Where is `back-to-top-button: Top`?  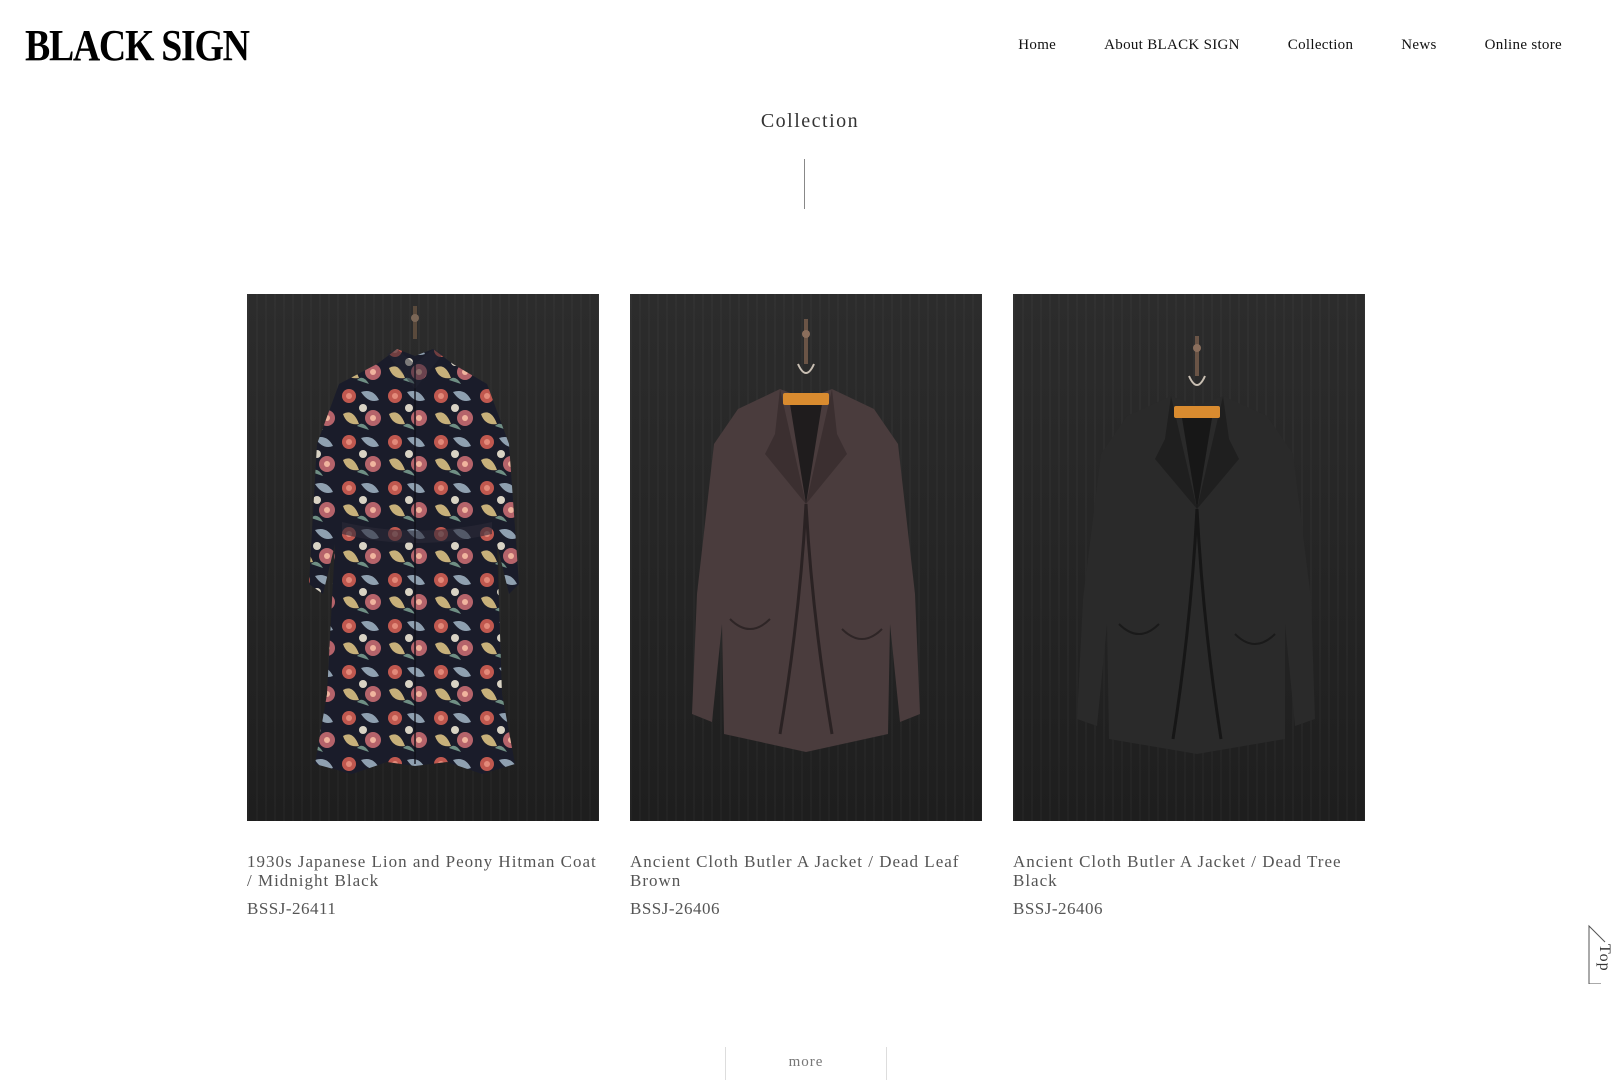 back-to-top-button: Top is located at coordinates (1600, 953).